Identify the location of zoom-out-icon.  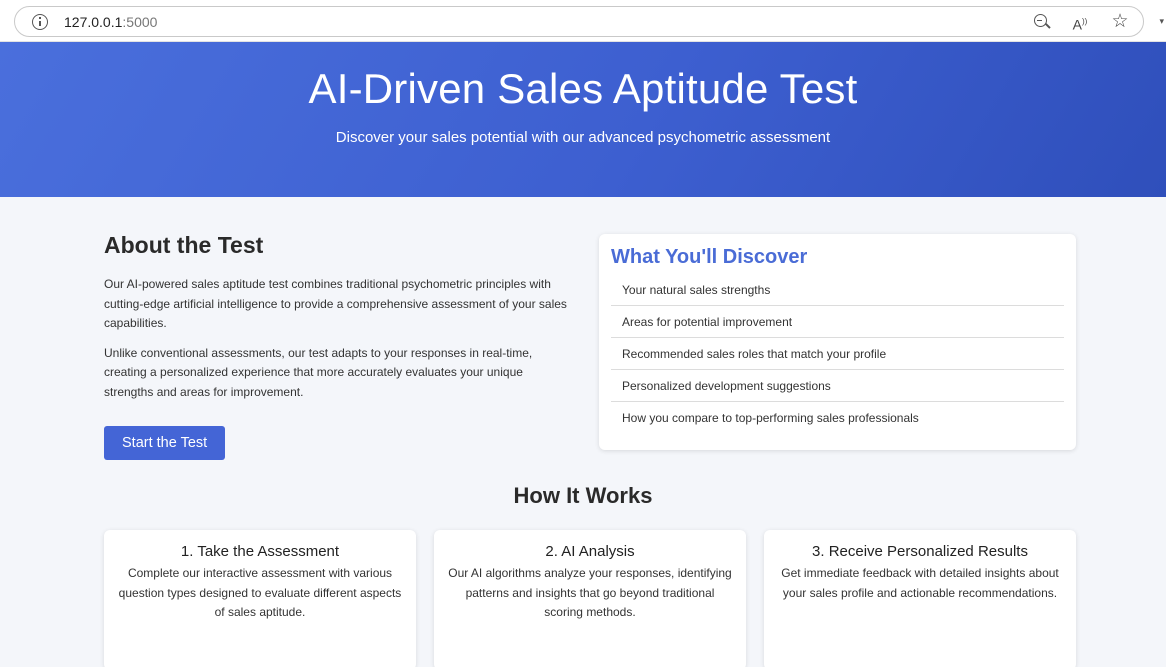
(1040, 22).